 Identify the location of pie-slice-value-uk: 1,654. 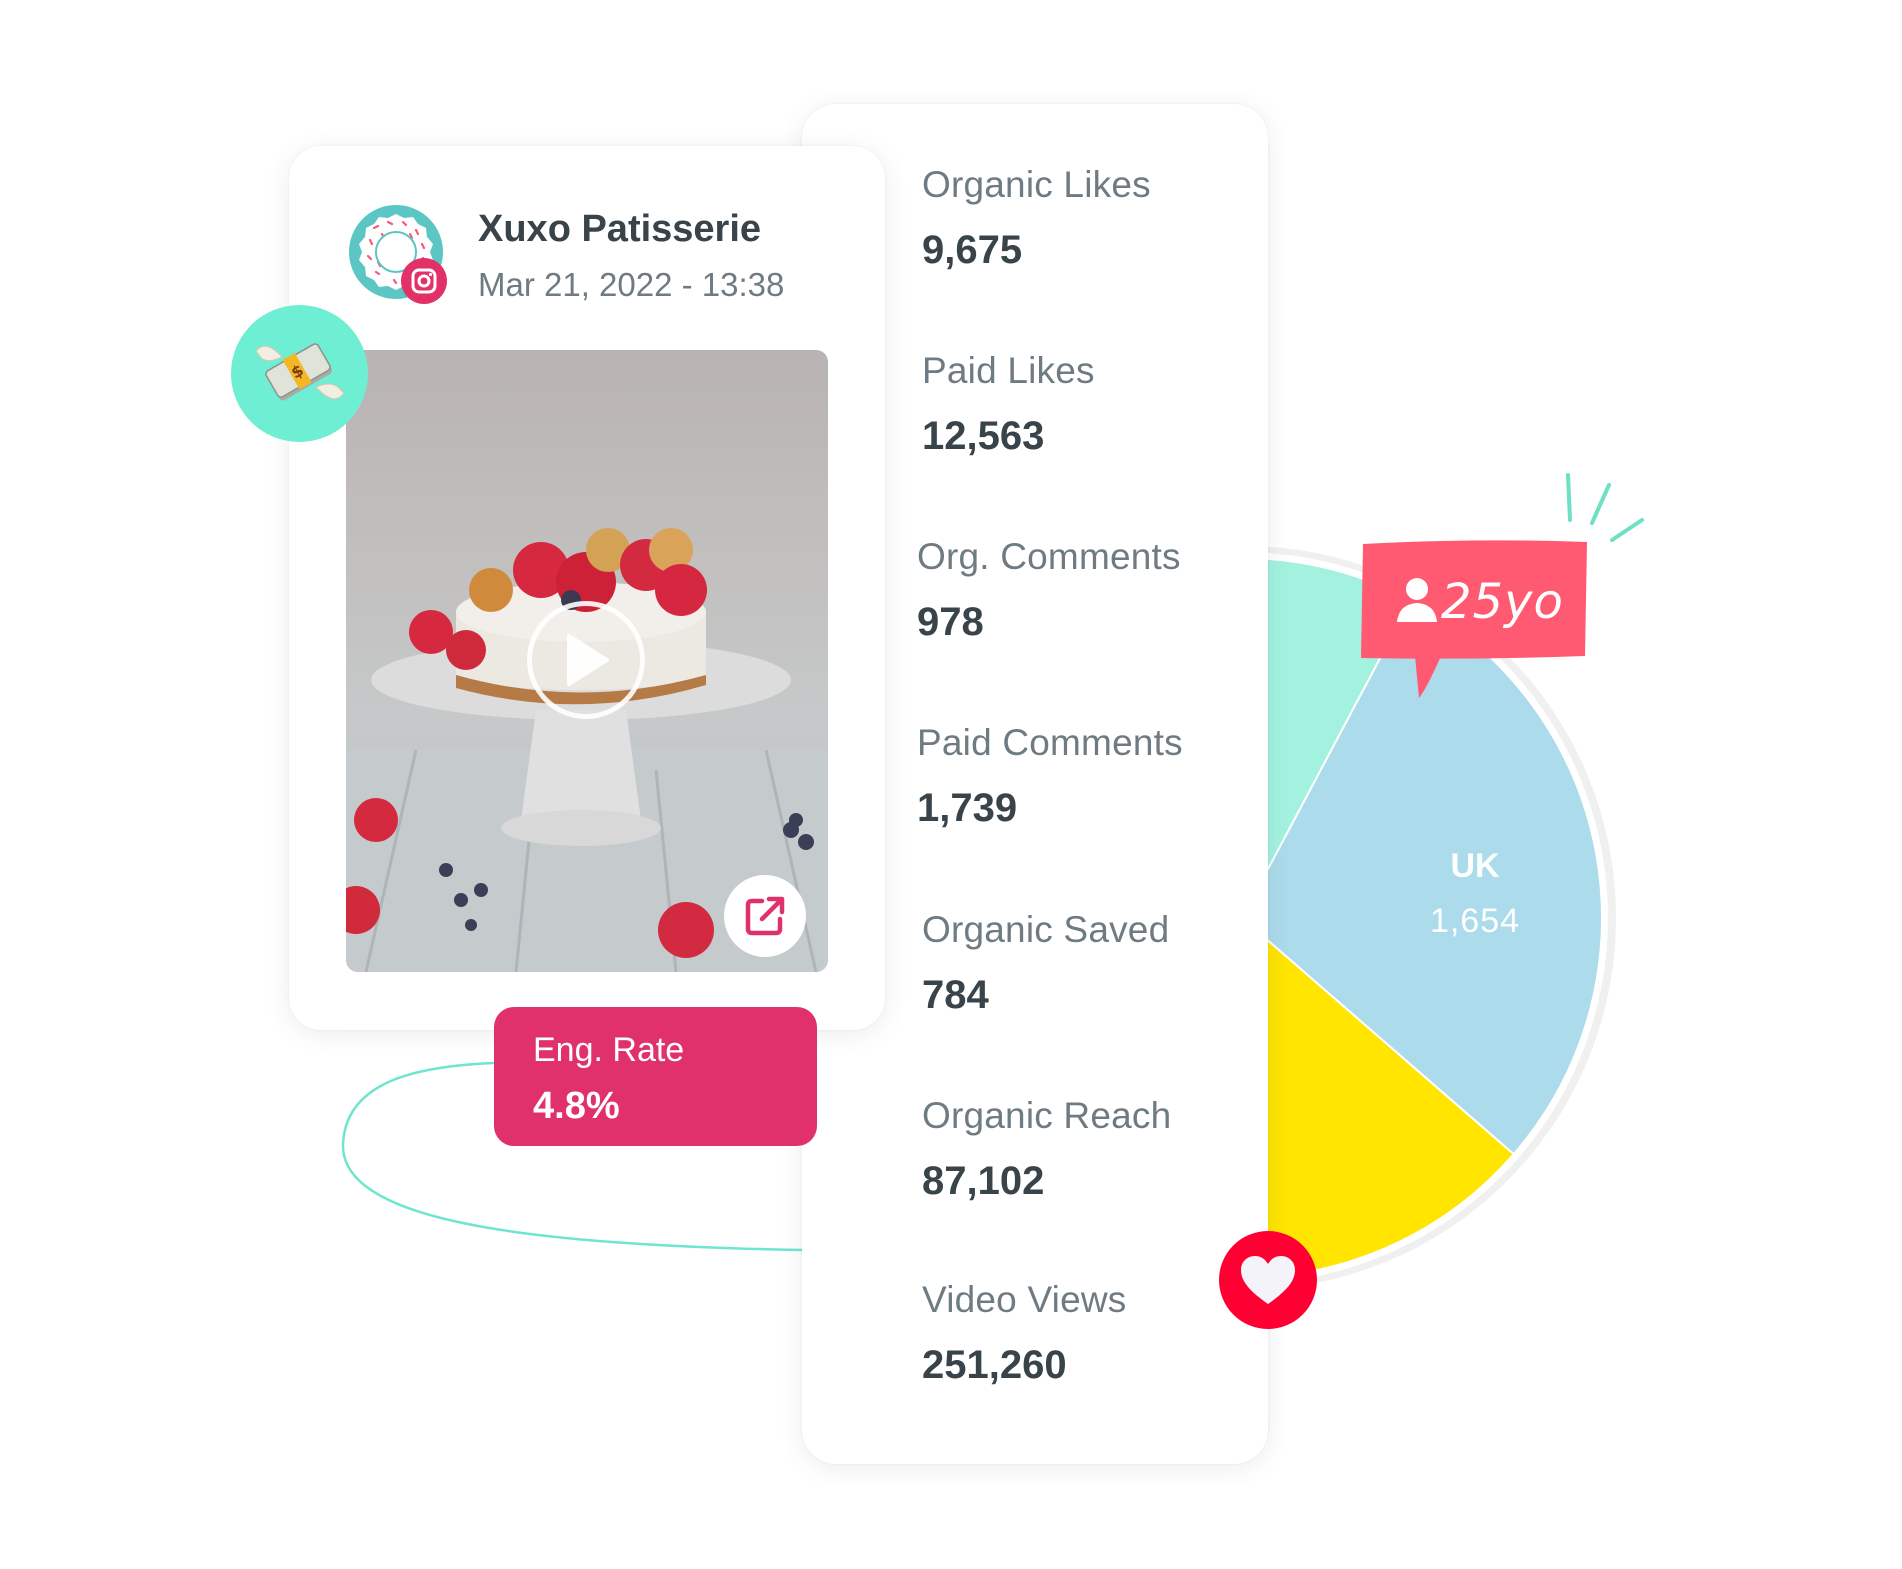
(1475, 921).